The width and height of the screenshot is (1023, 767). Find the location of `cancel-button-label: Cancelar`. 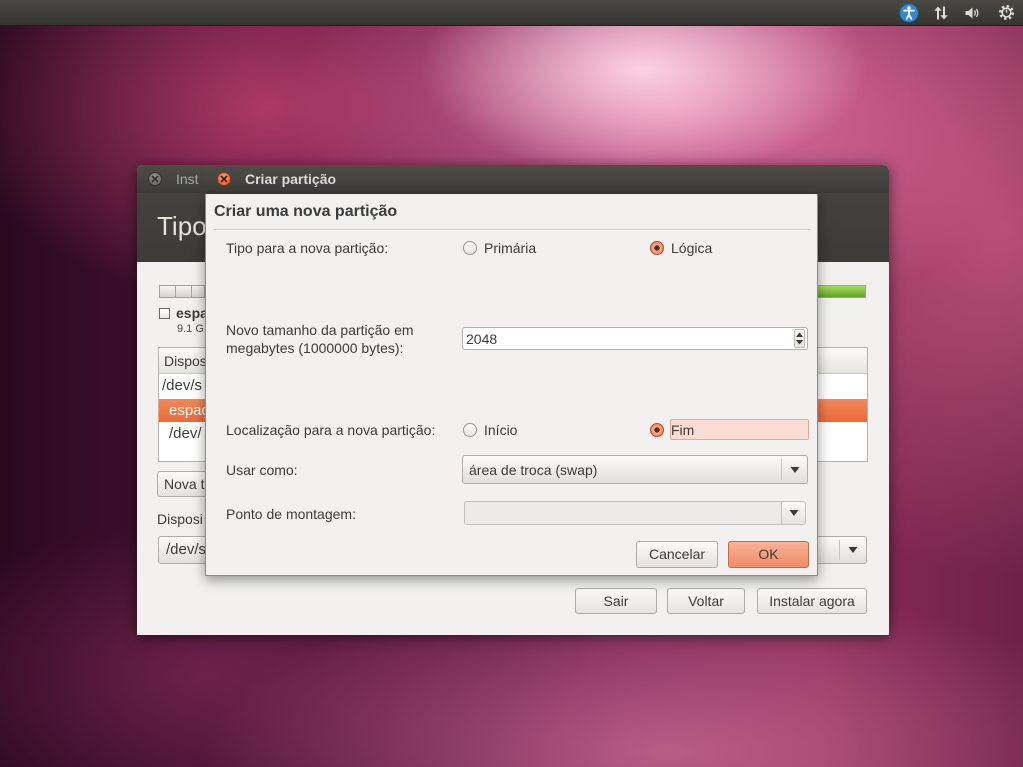

cancel-button-label: Cancelar is located at coordinates (677, 554).